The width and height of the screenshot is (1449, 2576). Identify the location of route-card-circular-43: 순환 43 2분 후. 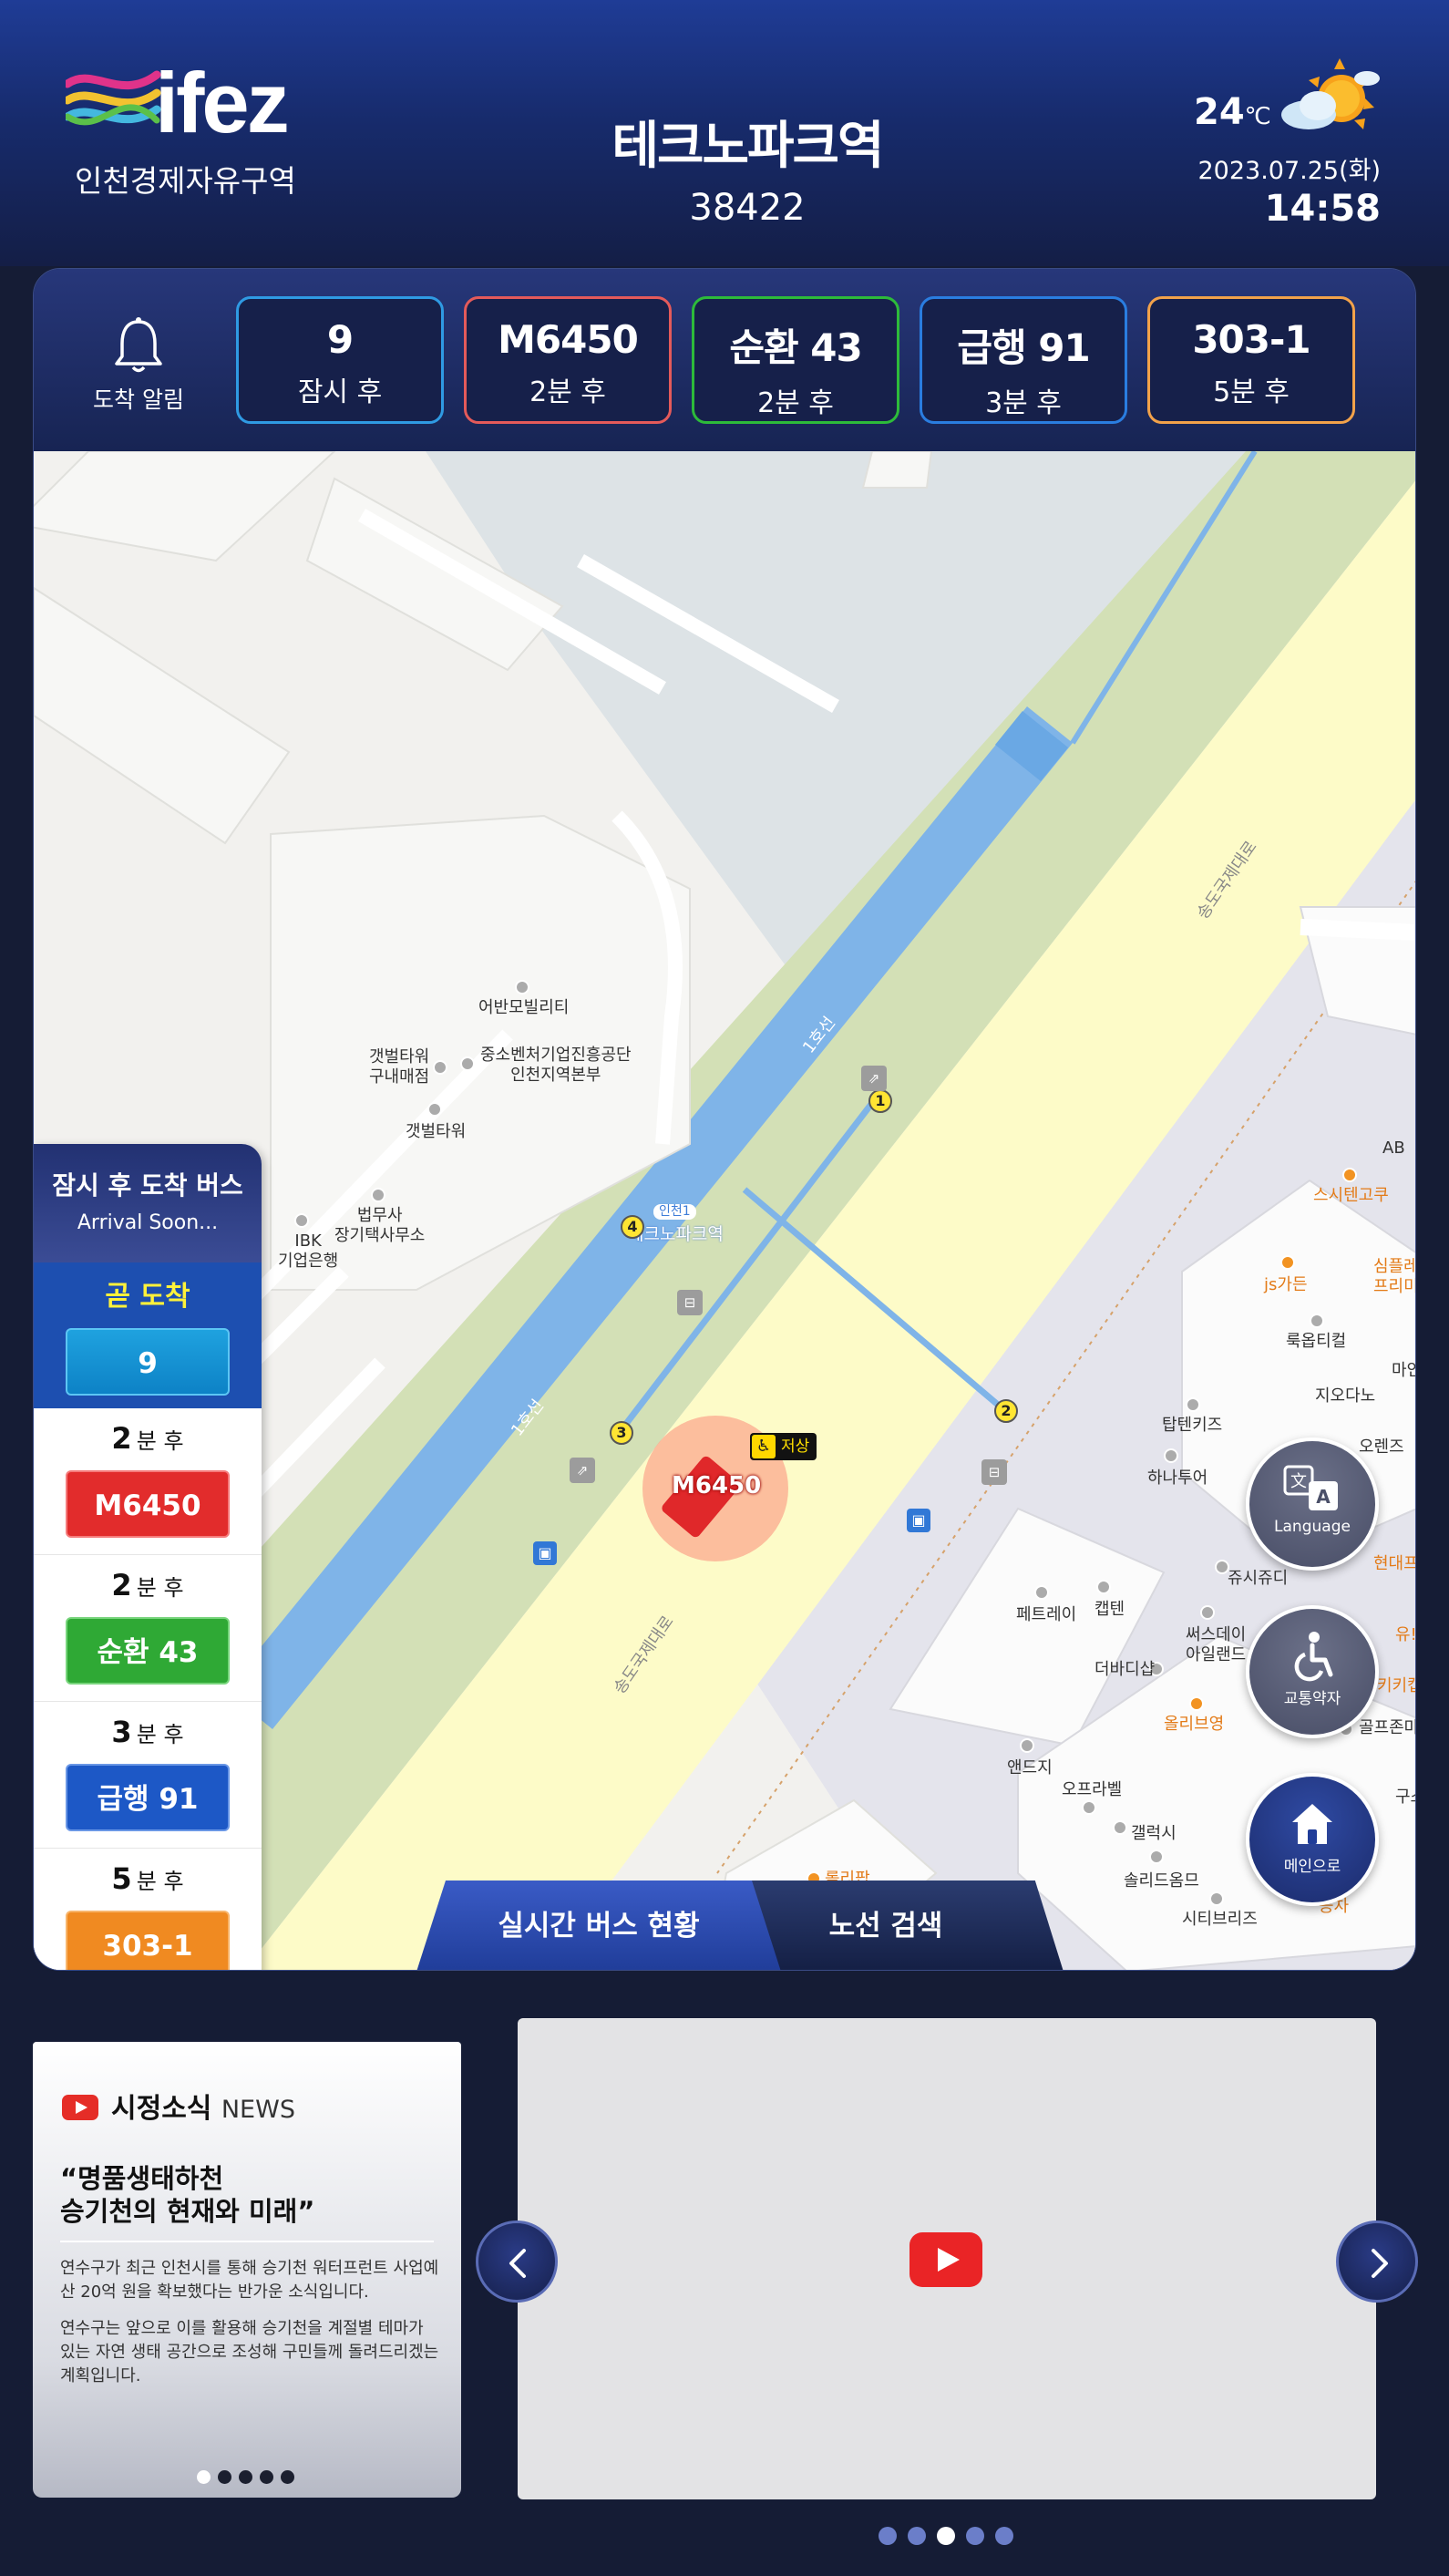
(795, 360).